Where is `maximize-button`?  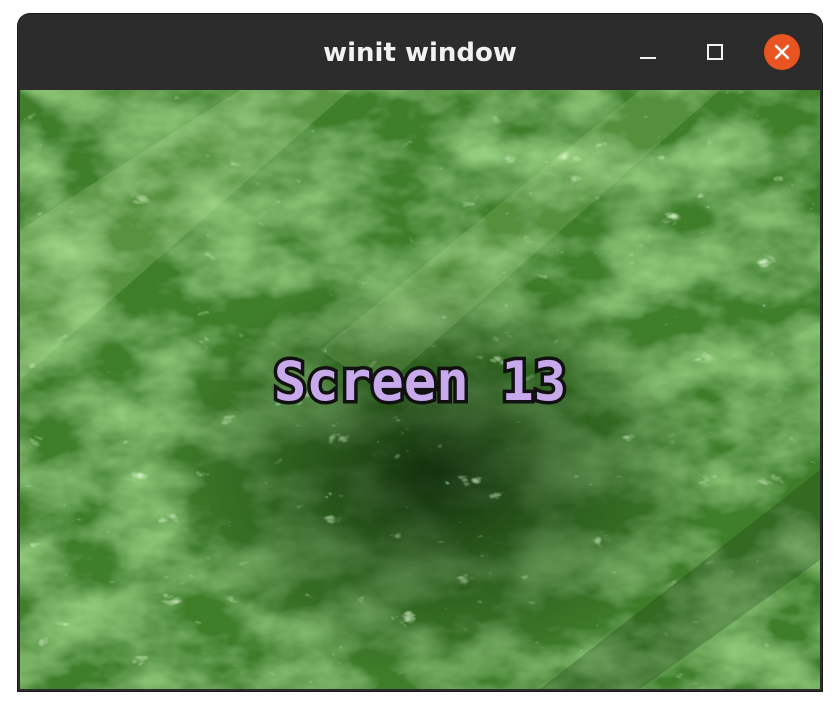 maximize-button is located at coordinates (715, 52).